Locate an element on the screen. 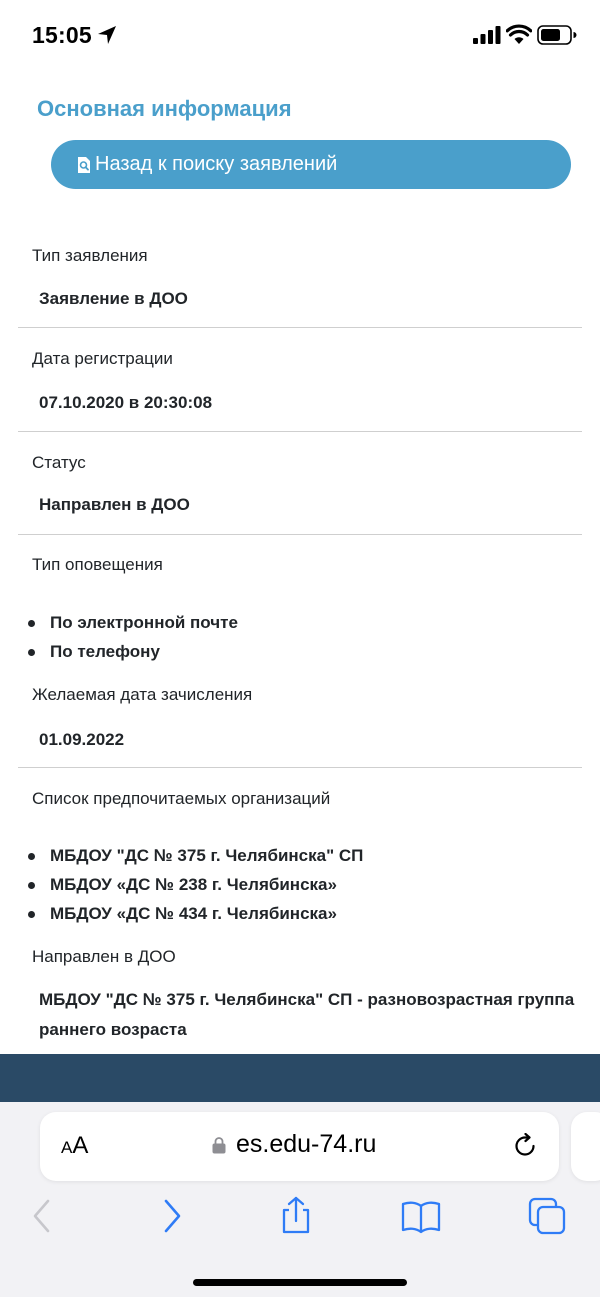 Image resolution: width=600 pixels, height=1297 pixels. aa-small-letter: A is located at coordinates (67, 1147).